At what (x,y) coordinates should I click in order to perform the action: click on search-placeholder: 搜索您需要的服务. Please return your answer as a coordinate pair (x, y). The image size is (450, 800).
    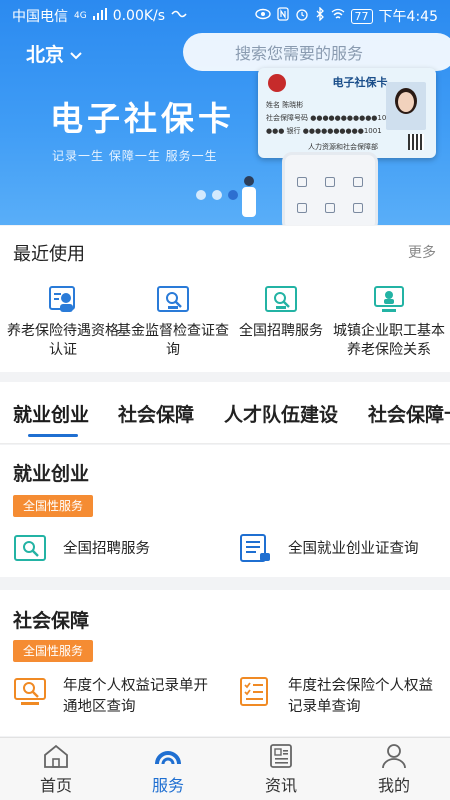
    Looking at the image, I should click on (299, 53).